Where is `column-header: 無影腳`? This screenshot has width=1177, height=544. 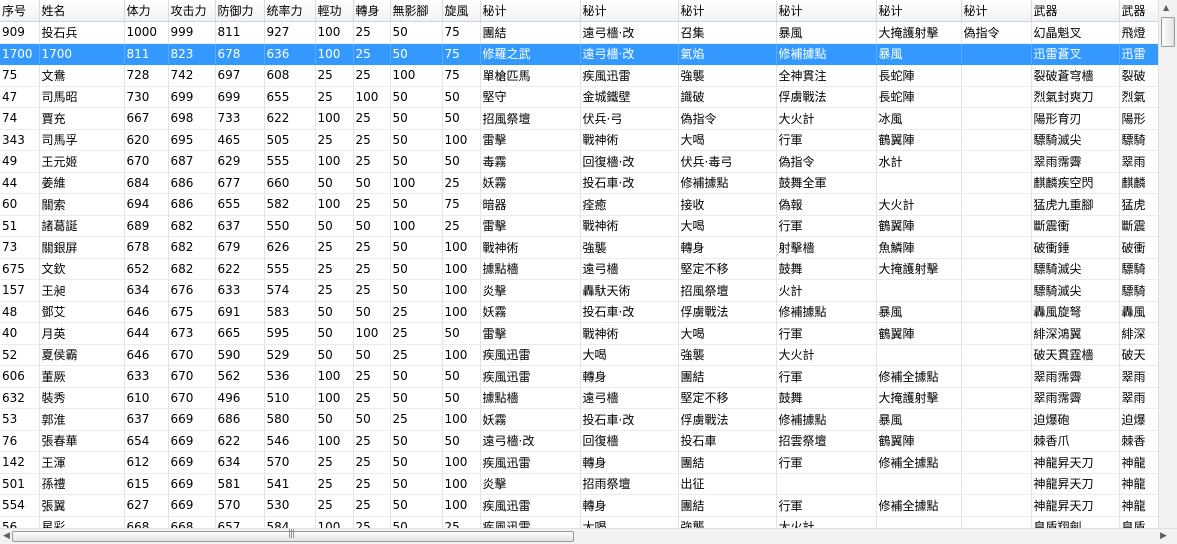
column-header: 無影腳 is located at coordinates (416, 11).